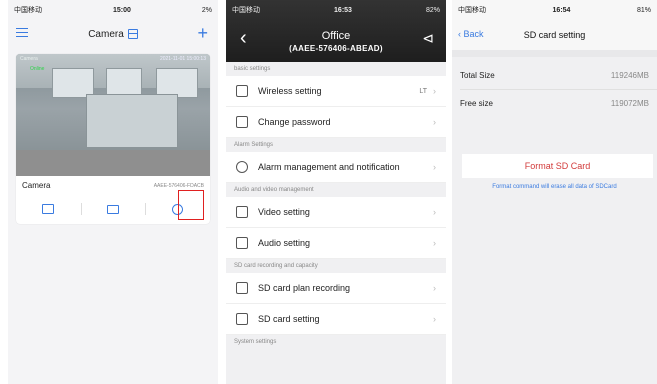 The image size is (657, 384). I want to click on section-gap, so click(554, 53).